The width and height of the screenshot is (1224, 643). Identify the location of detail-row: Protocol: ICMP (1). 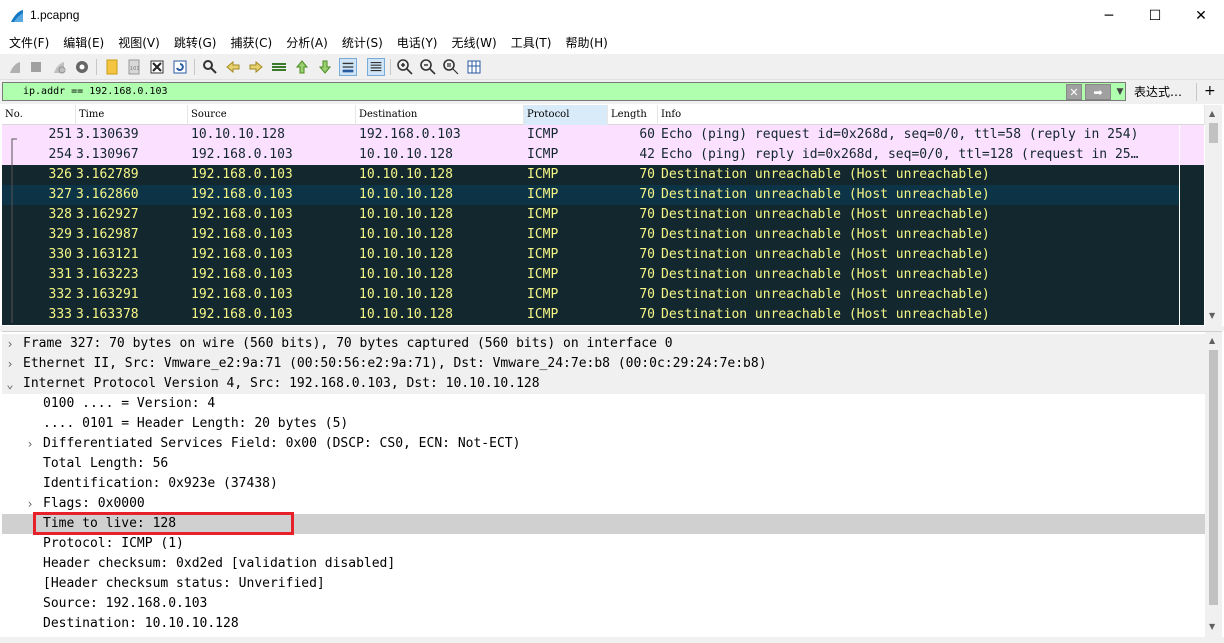
(603, 544).